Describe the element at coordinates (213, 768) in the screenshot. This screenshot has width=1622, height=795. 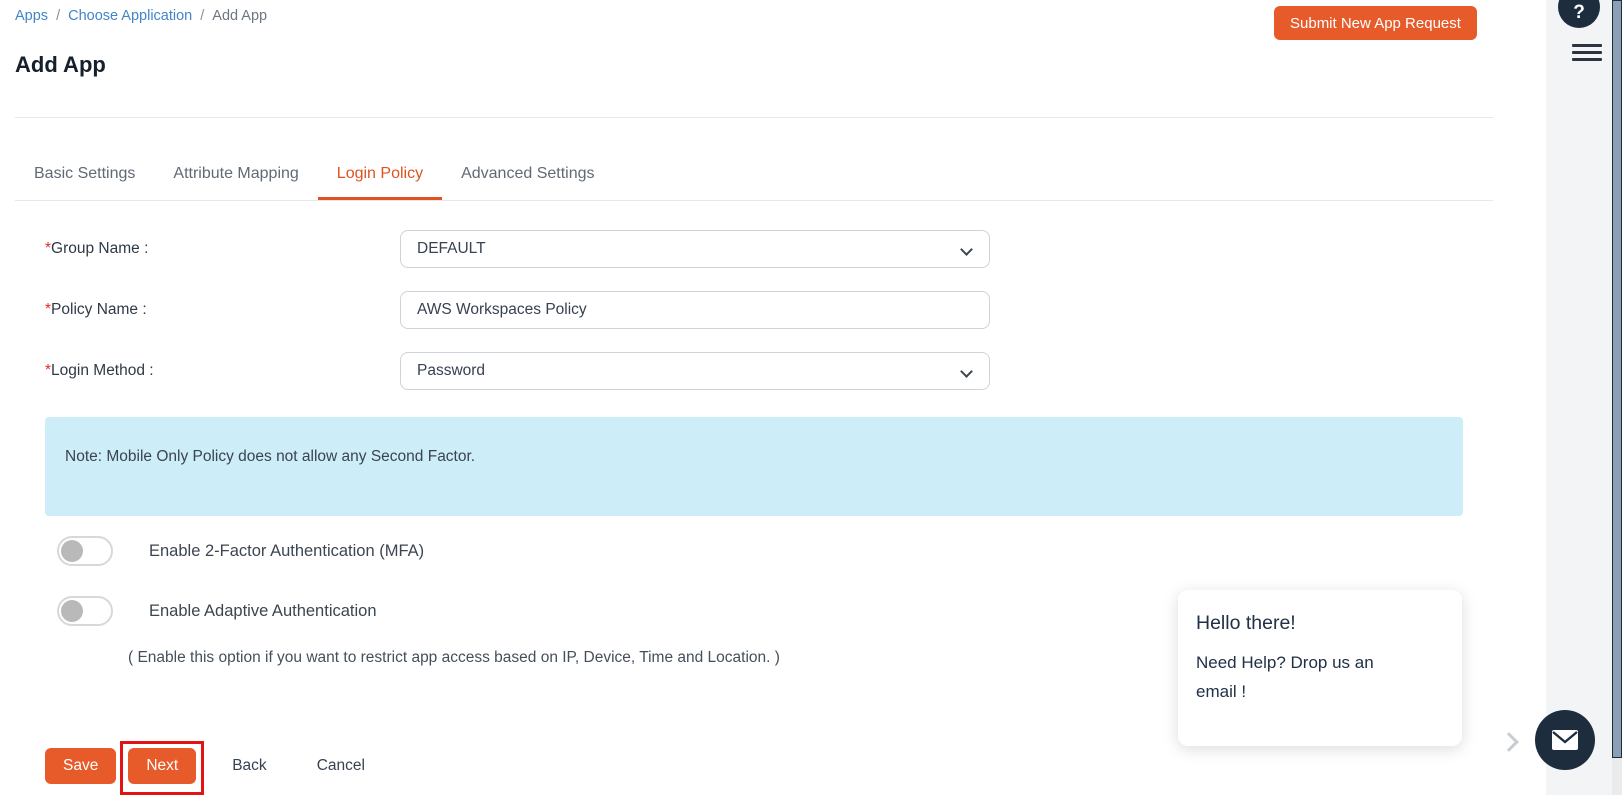
I see `action-buttons: Save Next Back Cancel` at that location.